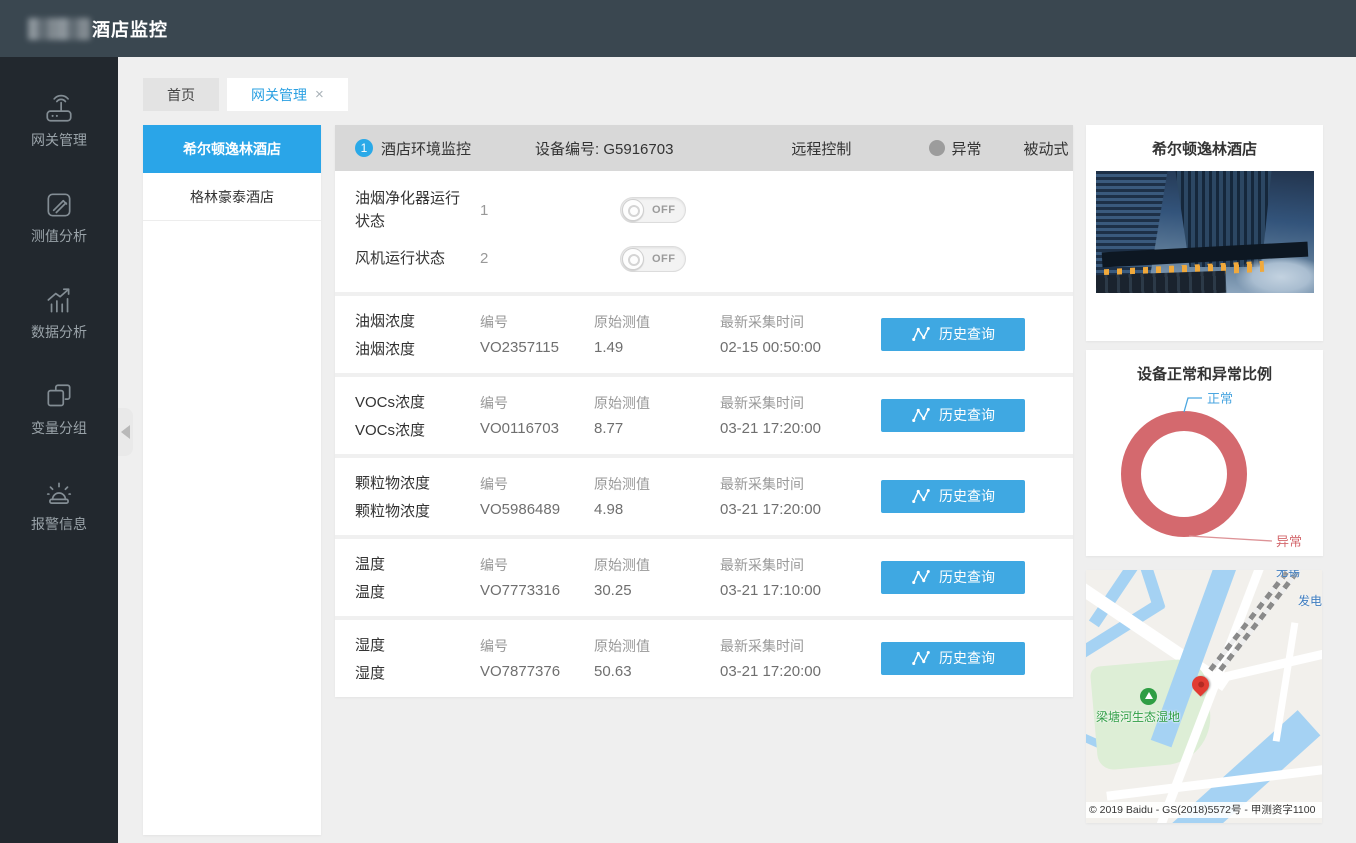 Image resolution: width=1356 pixels, height=843 pixels. Describe the element at coordinates (59, 395) in the screenshot. I see `variable-group-icon` at that location.